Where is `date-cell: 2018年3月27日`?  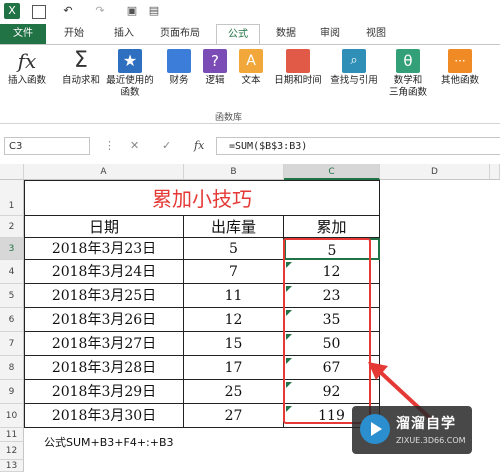
date-cell: 2018年3月27日 is located at coordinates (104, 344).